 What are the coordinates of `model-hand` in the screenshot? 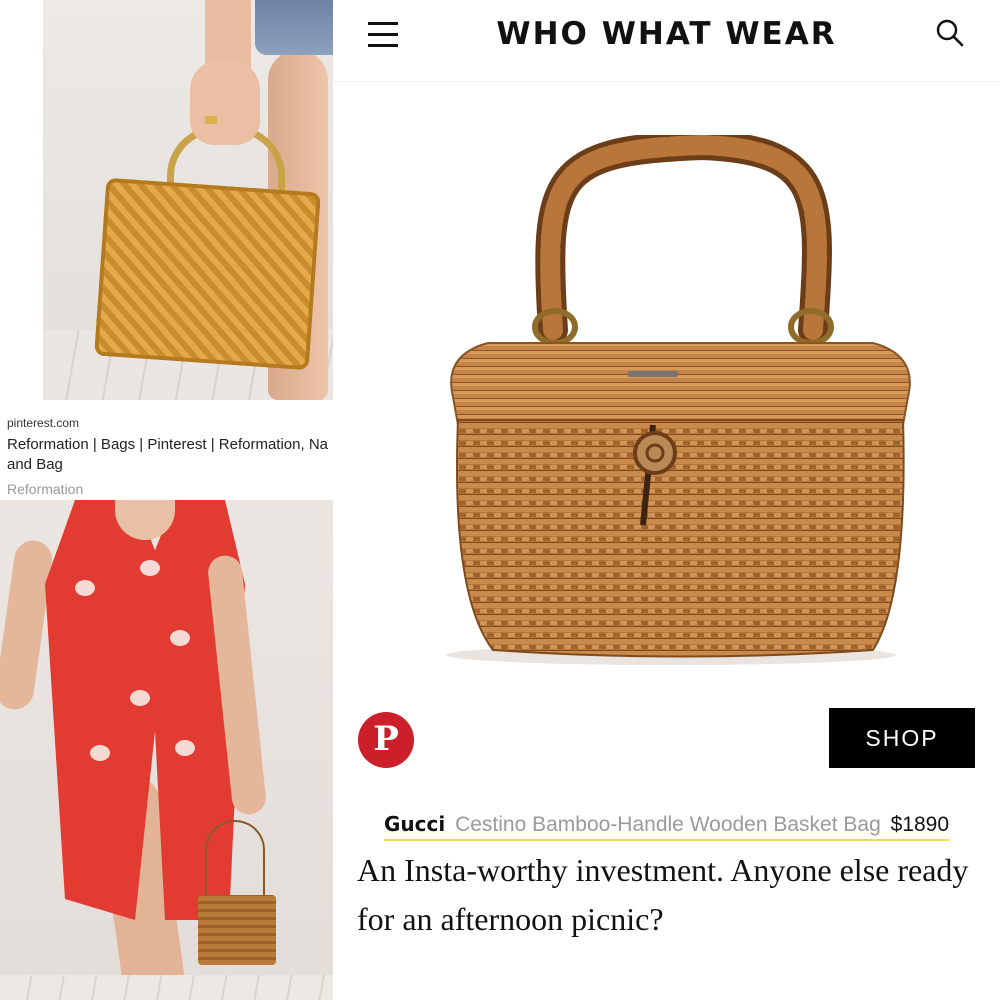 It's located at (225, 102).